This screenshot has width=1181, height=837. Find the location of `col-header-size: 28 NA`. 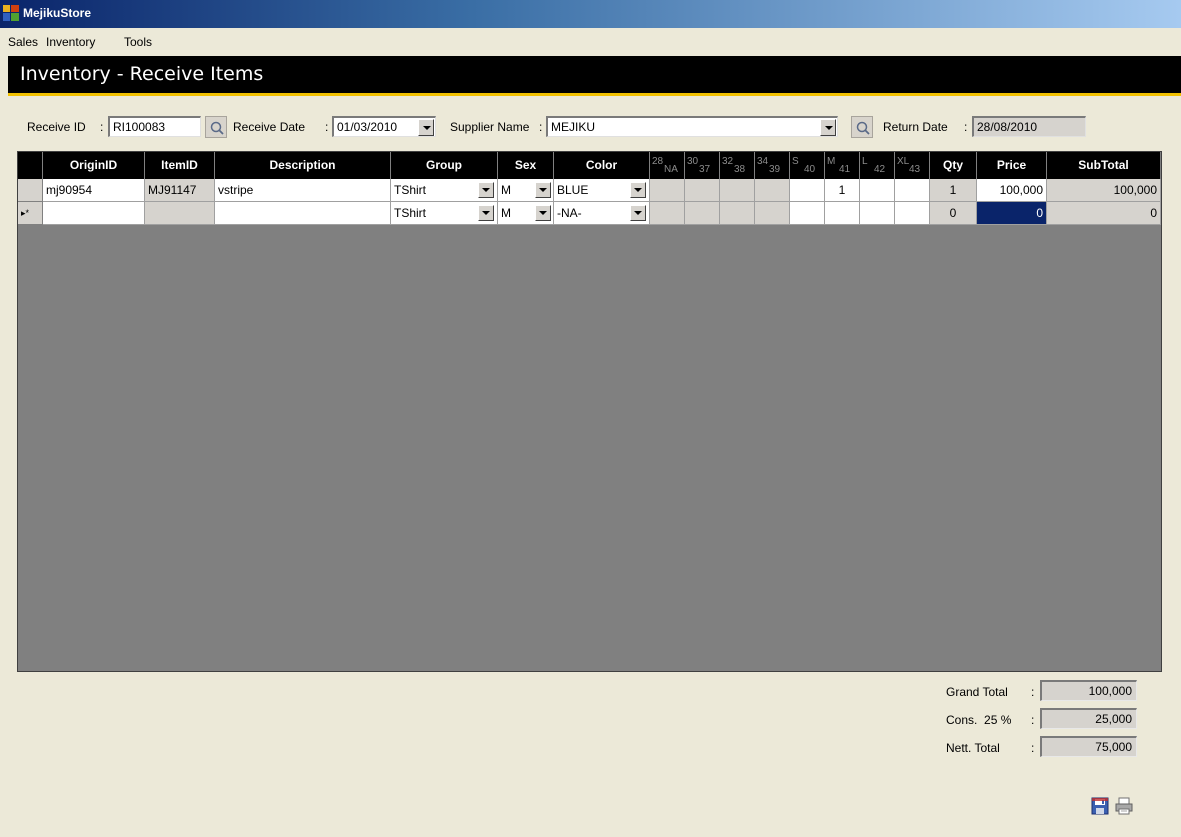

col-header-size: 28 NA is located at coordinates (667, 165).